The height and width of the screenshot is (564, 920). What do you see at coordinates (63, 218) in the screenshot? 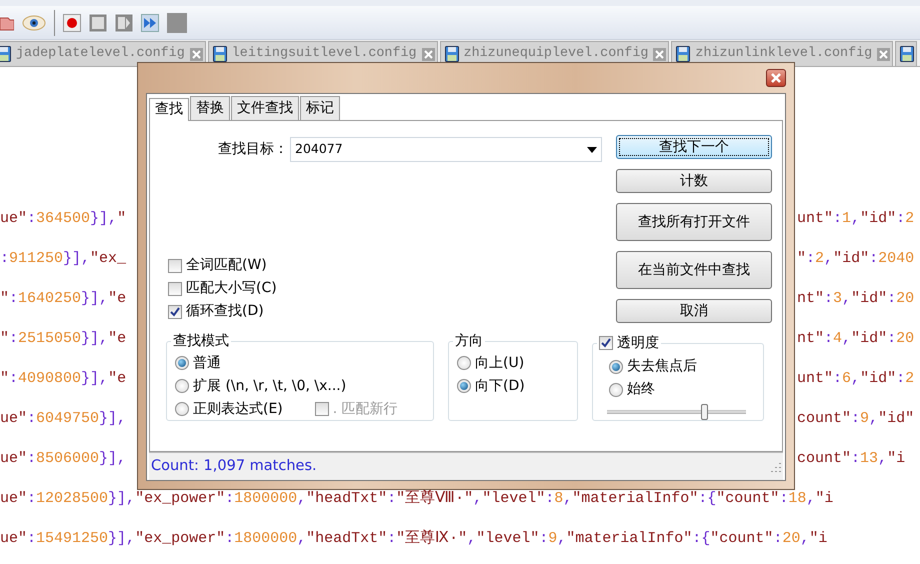
I see `code-text: ue":364500}],"` at bounding box center [63, 218].